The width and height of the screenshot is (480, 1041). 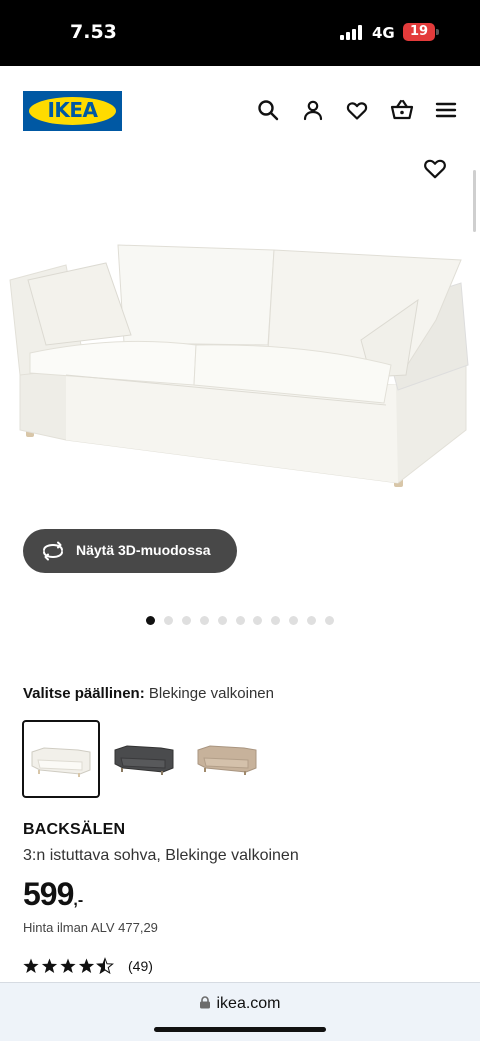 I want to click on network-type: 4G, so click(x=383, y=33).